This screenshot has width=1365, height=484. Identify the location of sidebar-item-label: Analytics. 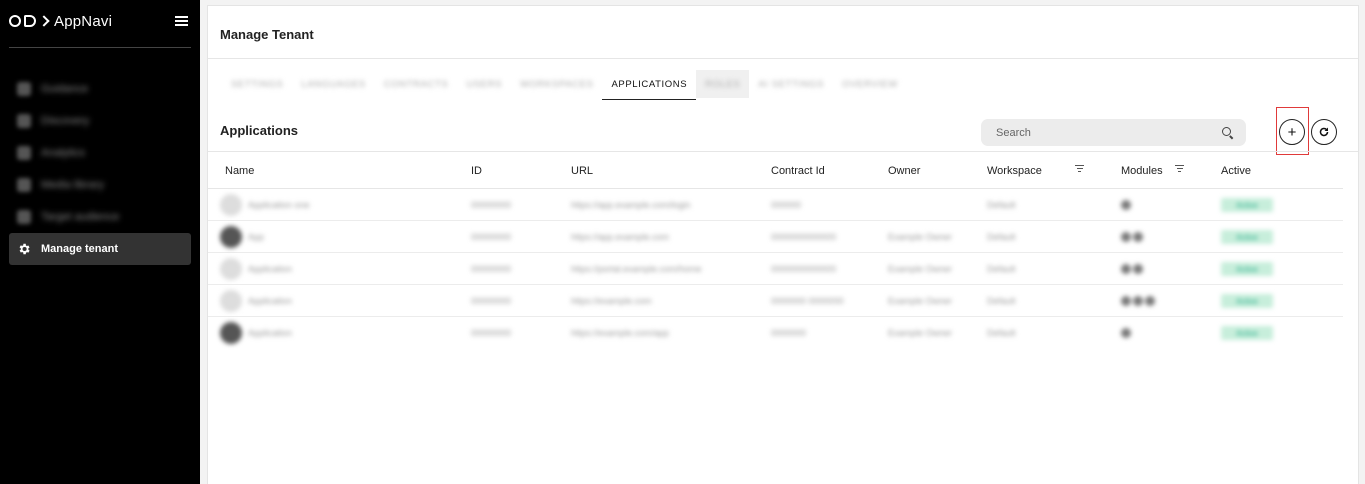
(63, 153).